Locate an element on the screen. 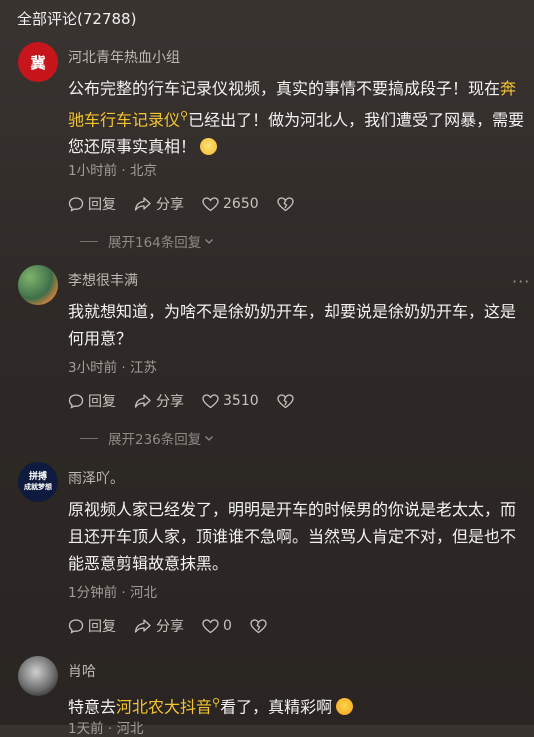  comment-text-part: 看了，真精彩啊 is located at coordinates (276, 707).